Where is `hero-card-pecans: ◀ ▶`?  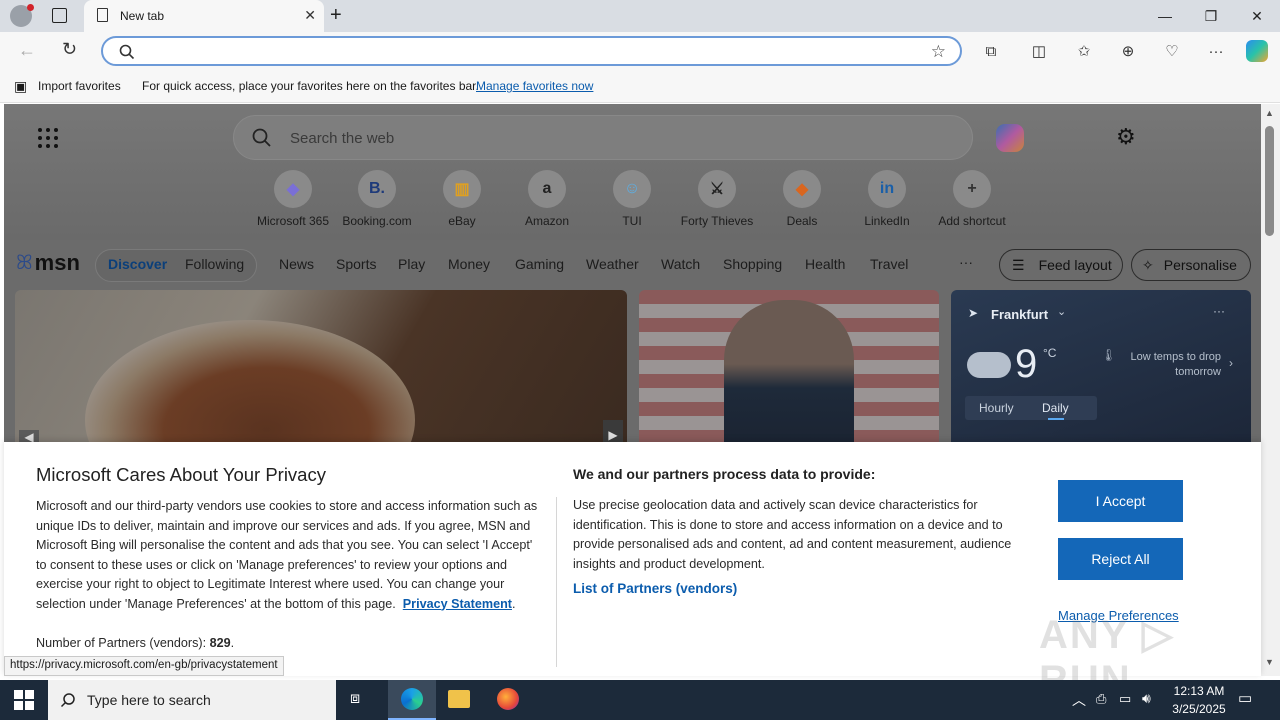 hero-card-pecans: ◀ ▶ is located at coordinates (321, 370).